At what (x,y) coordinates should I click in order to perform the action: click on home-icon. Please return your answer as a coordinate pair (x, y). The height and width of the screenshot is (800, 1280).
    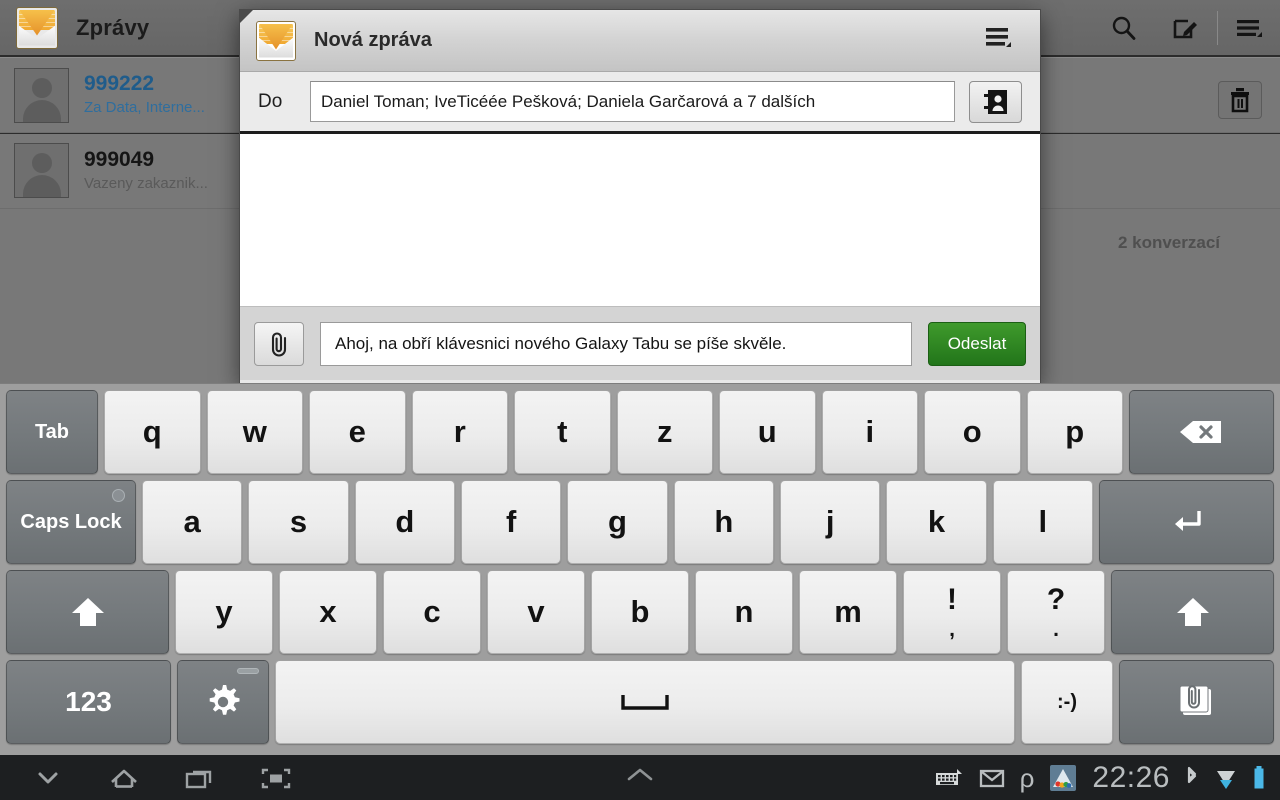
    Looking at the image, I should click on (124, 777).